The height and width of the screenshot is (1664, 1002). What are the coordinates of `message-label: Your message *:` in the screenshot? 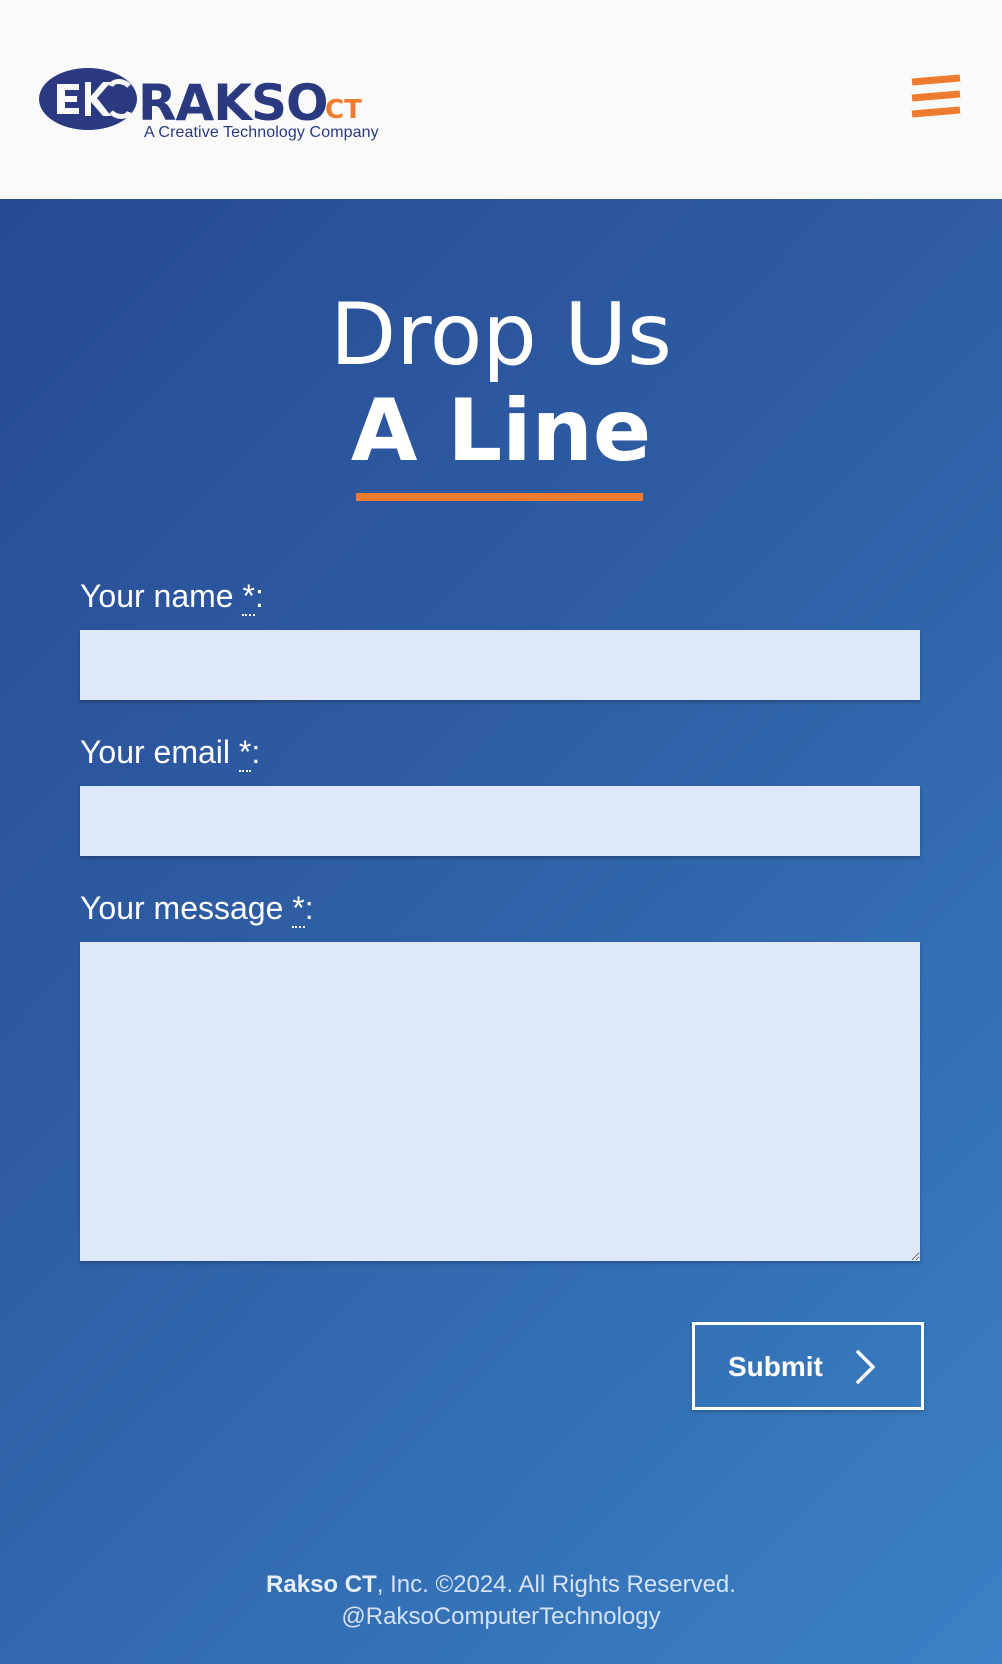 It's located at (197, 909).